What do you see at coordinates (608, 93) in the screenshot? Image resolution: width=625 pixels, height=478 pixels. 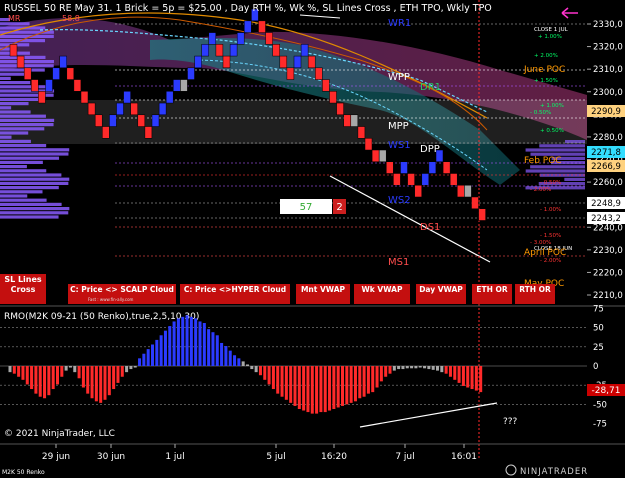 I see `price-tick-label: 2300,0` at bounding box center [608, 93].